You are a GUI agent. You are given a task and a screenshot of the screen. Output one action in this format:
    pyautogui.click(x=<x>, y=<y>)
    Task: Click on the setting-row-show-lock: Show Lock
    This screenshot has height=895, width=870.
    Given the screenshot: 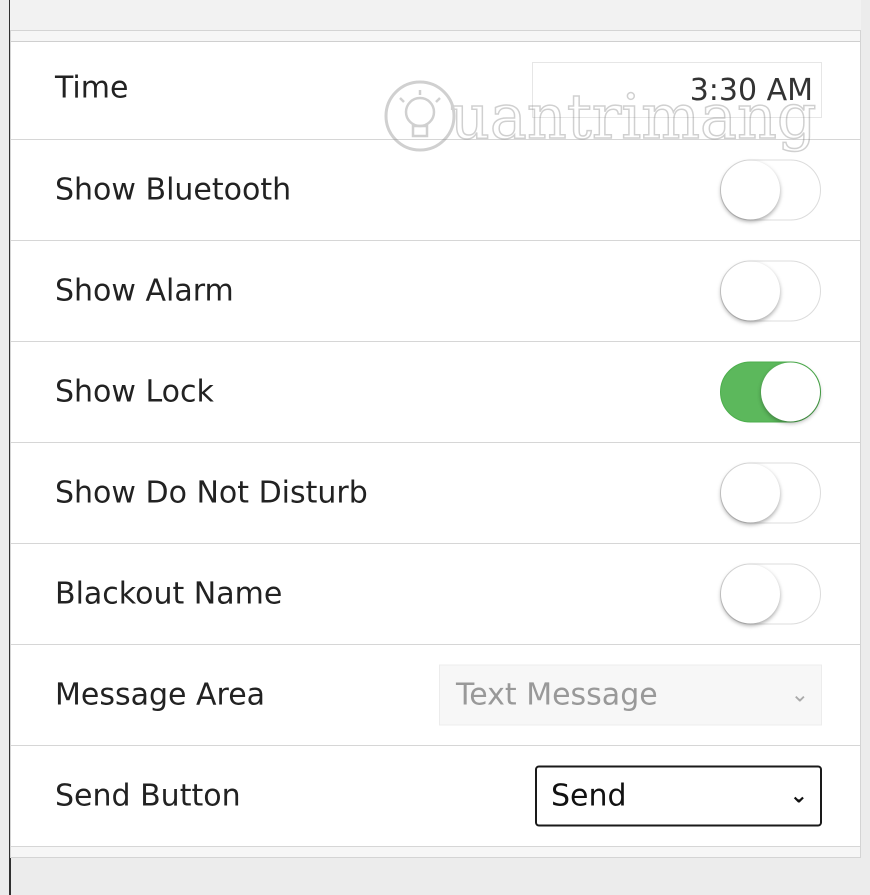 What is the action you would take?
    pyautogui.click(x=435, y=392)
    